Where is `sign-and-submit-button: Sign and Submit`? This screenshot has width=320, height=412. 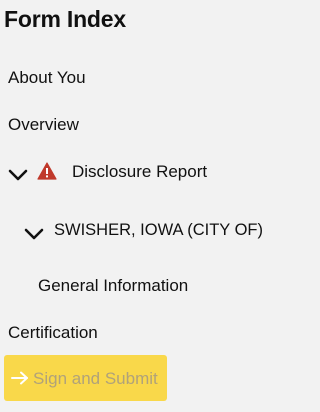 sign-and-submit-button: Sign and Submit is located at coordinates (85, 378).